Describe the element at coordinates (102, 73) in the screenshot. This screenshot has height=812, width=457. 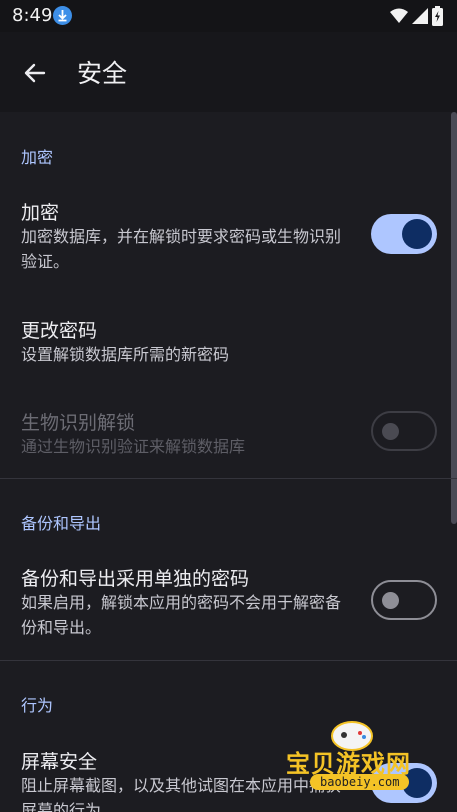
I see `page-title: 安全` at that location.